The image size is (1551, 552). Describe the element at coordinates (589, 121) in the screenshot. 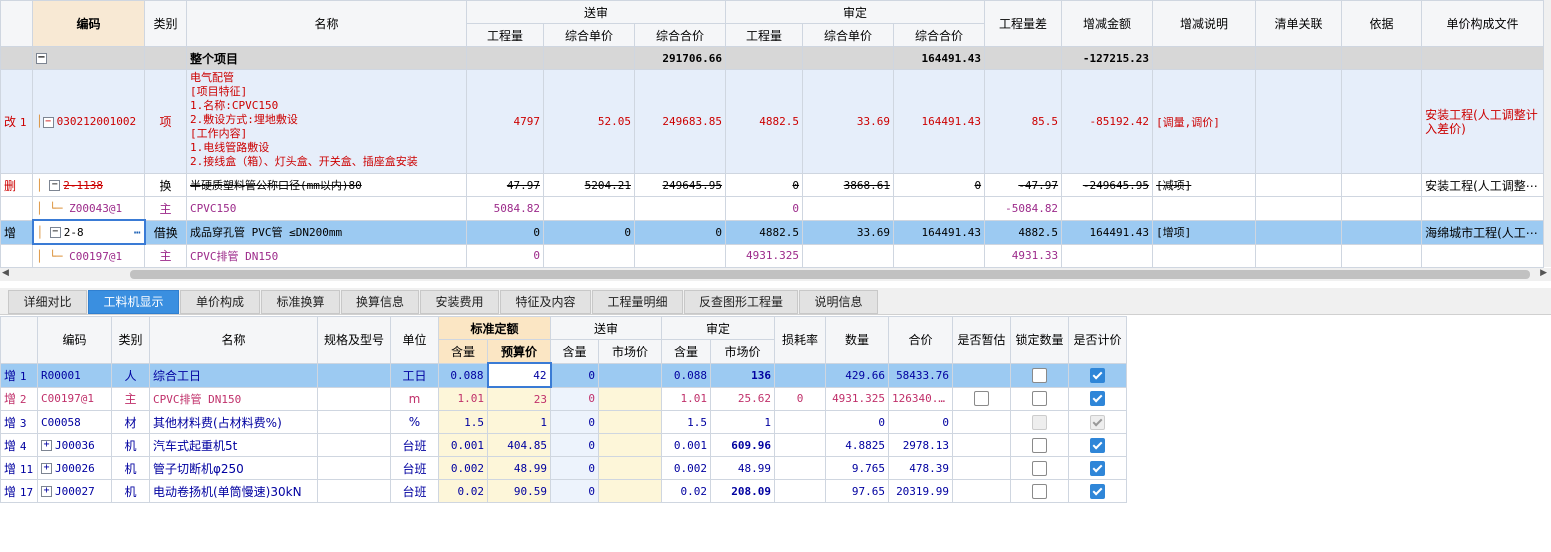

I see `submit-unit-price: 52.05` at that location.